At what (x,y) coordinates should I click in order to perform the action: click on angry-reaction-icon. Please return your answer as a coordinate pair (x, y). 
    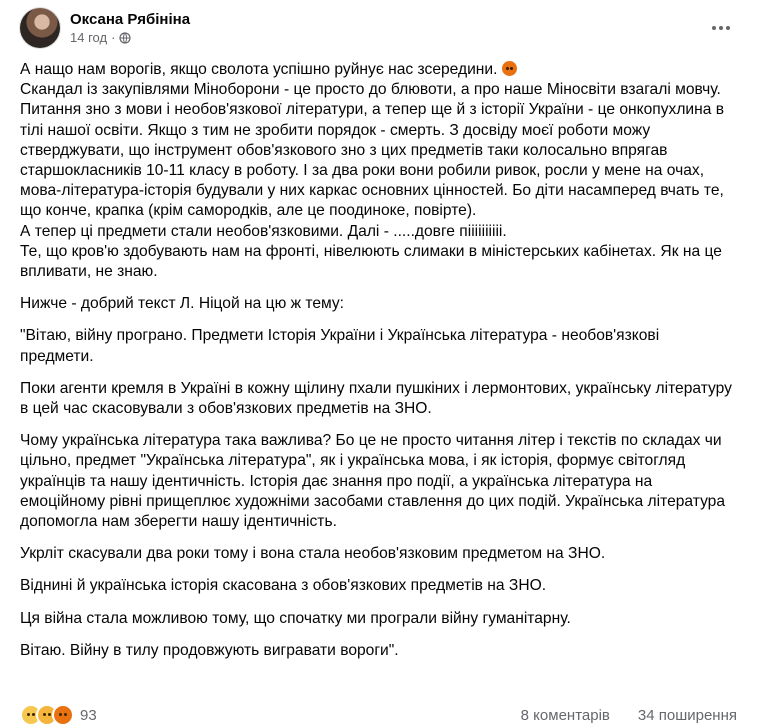
    Looking at the image, I should click on (63, 715).